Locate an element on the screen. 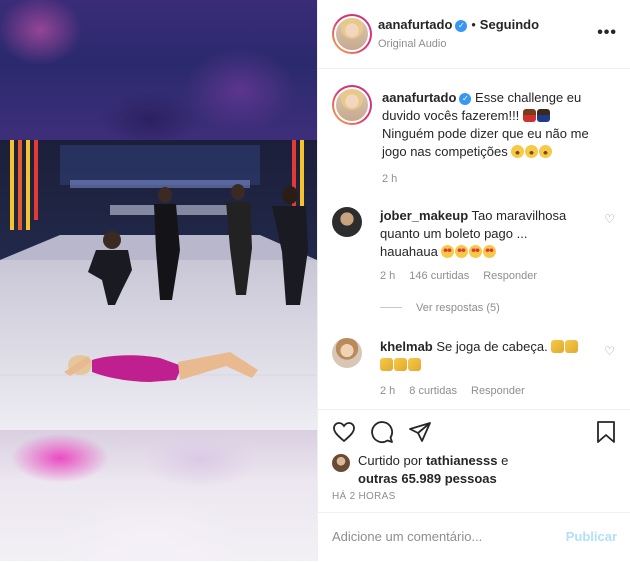  comment-meta: 2 h 8 curtidas Responder is located at coordinates (459, 391).